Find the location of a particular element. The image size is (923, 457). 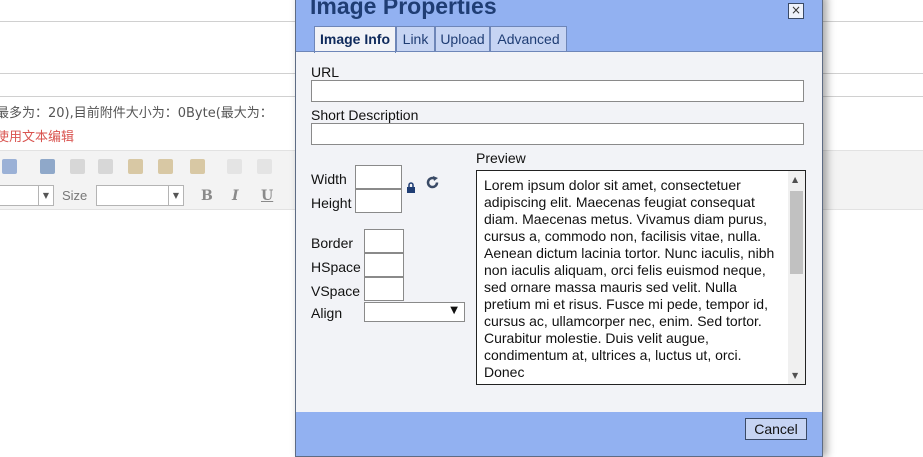

dialog-title: Image Properties is located at coordinates (403, 9).